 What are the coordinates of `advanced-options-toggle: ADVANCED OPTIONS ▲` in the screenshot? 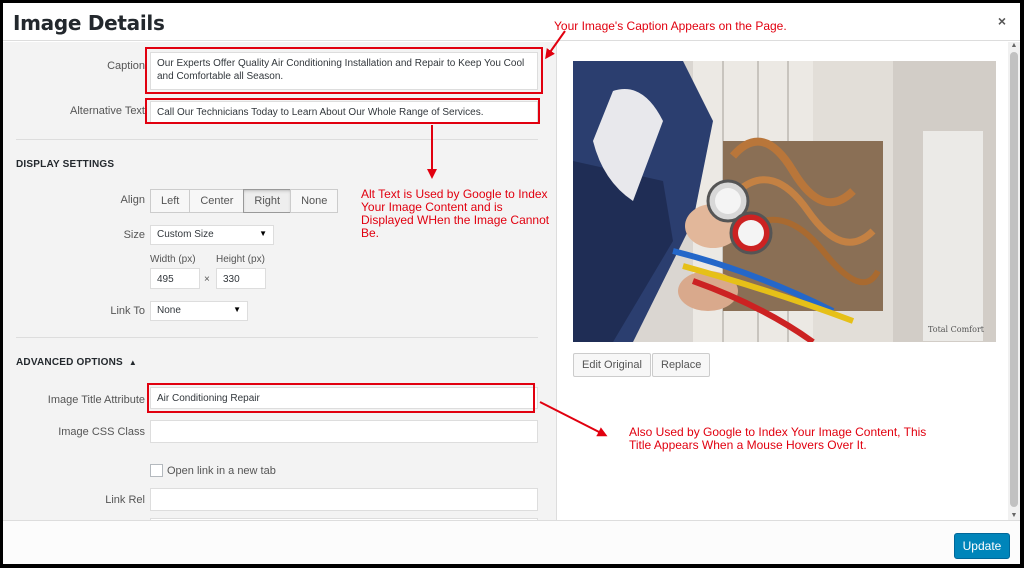 It's located at (76, 362).